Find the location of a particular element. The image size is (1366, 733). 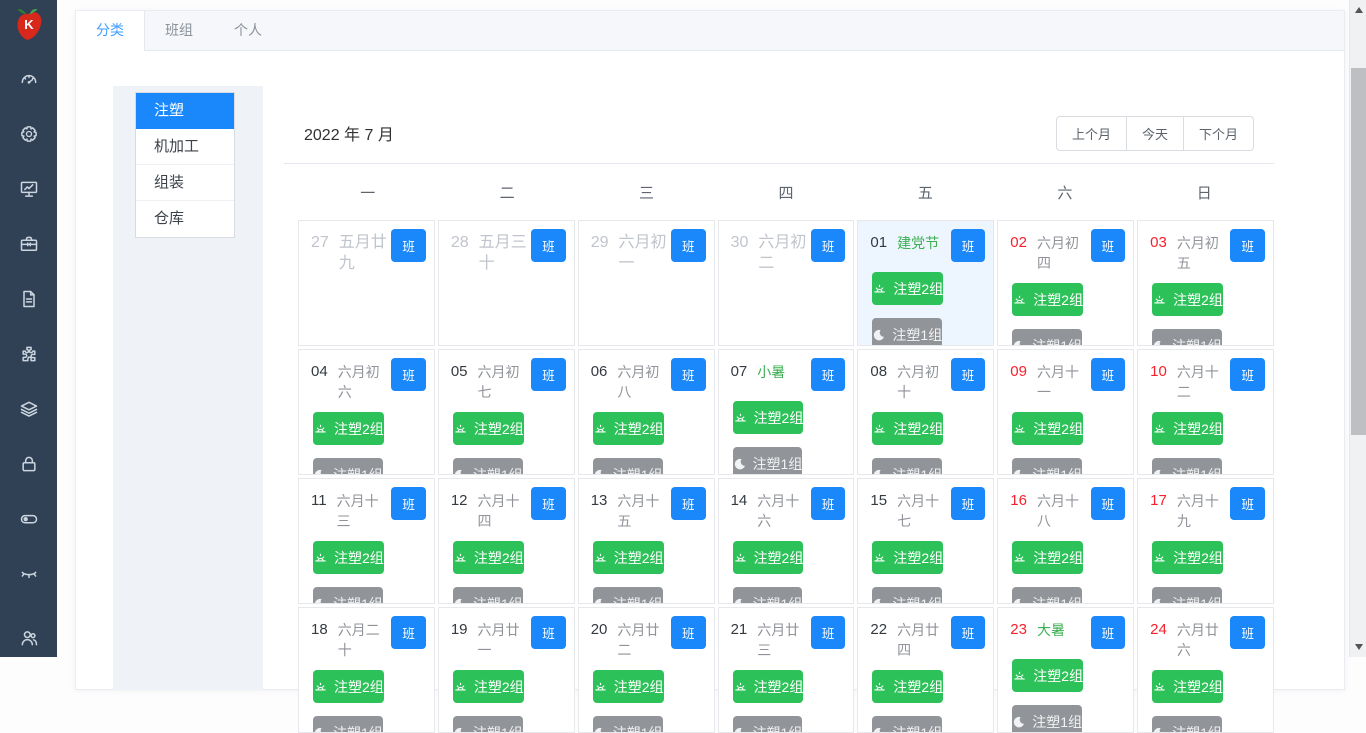

lock-icon is located at coordinates (28, 463).